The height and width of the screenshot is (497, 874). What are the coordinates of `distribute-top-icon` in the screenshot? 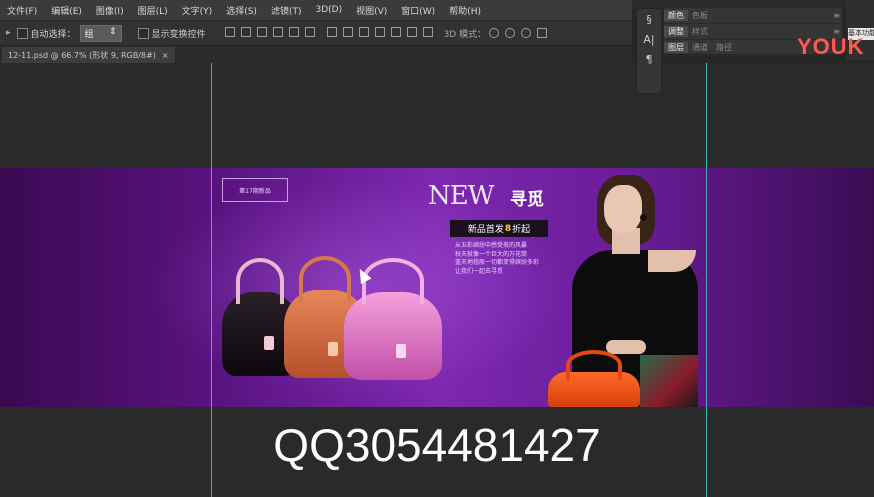 It's located at (331, 31).